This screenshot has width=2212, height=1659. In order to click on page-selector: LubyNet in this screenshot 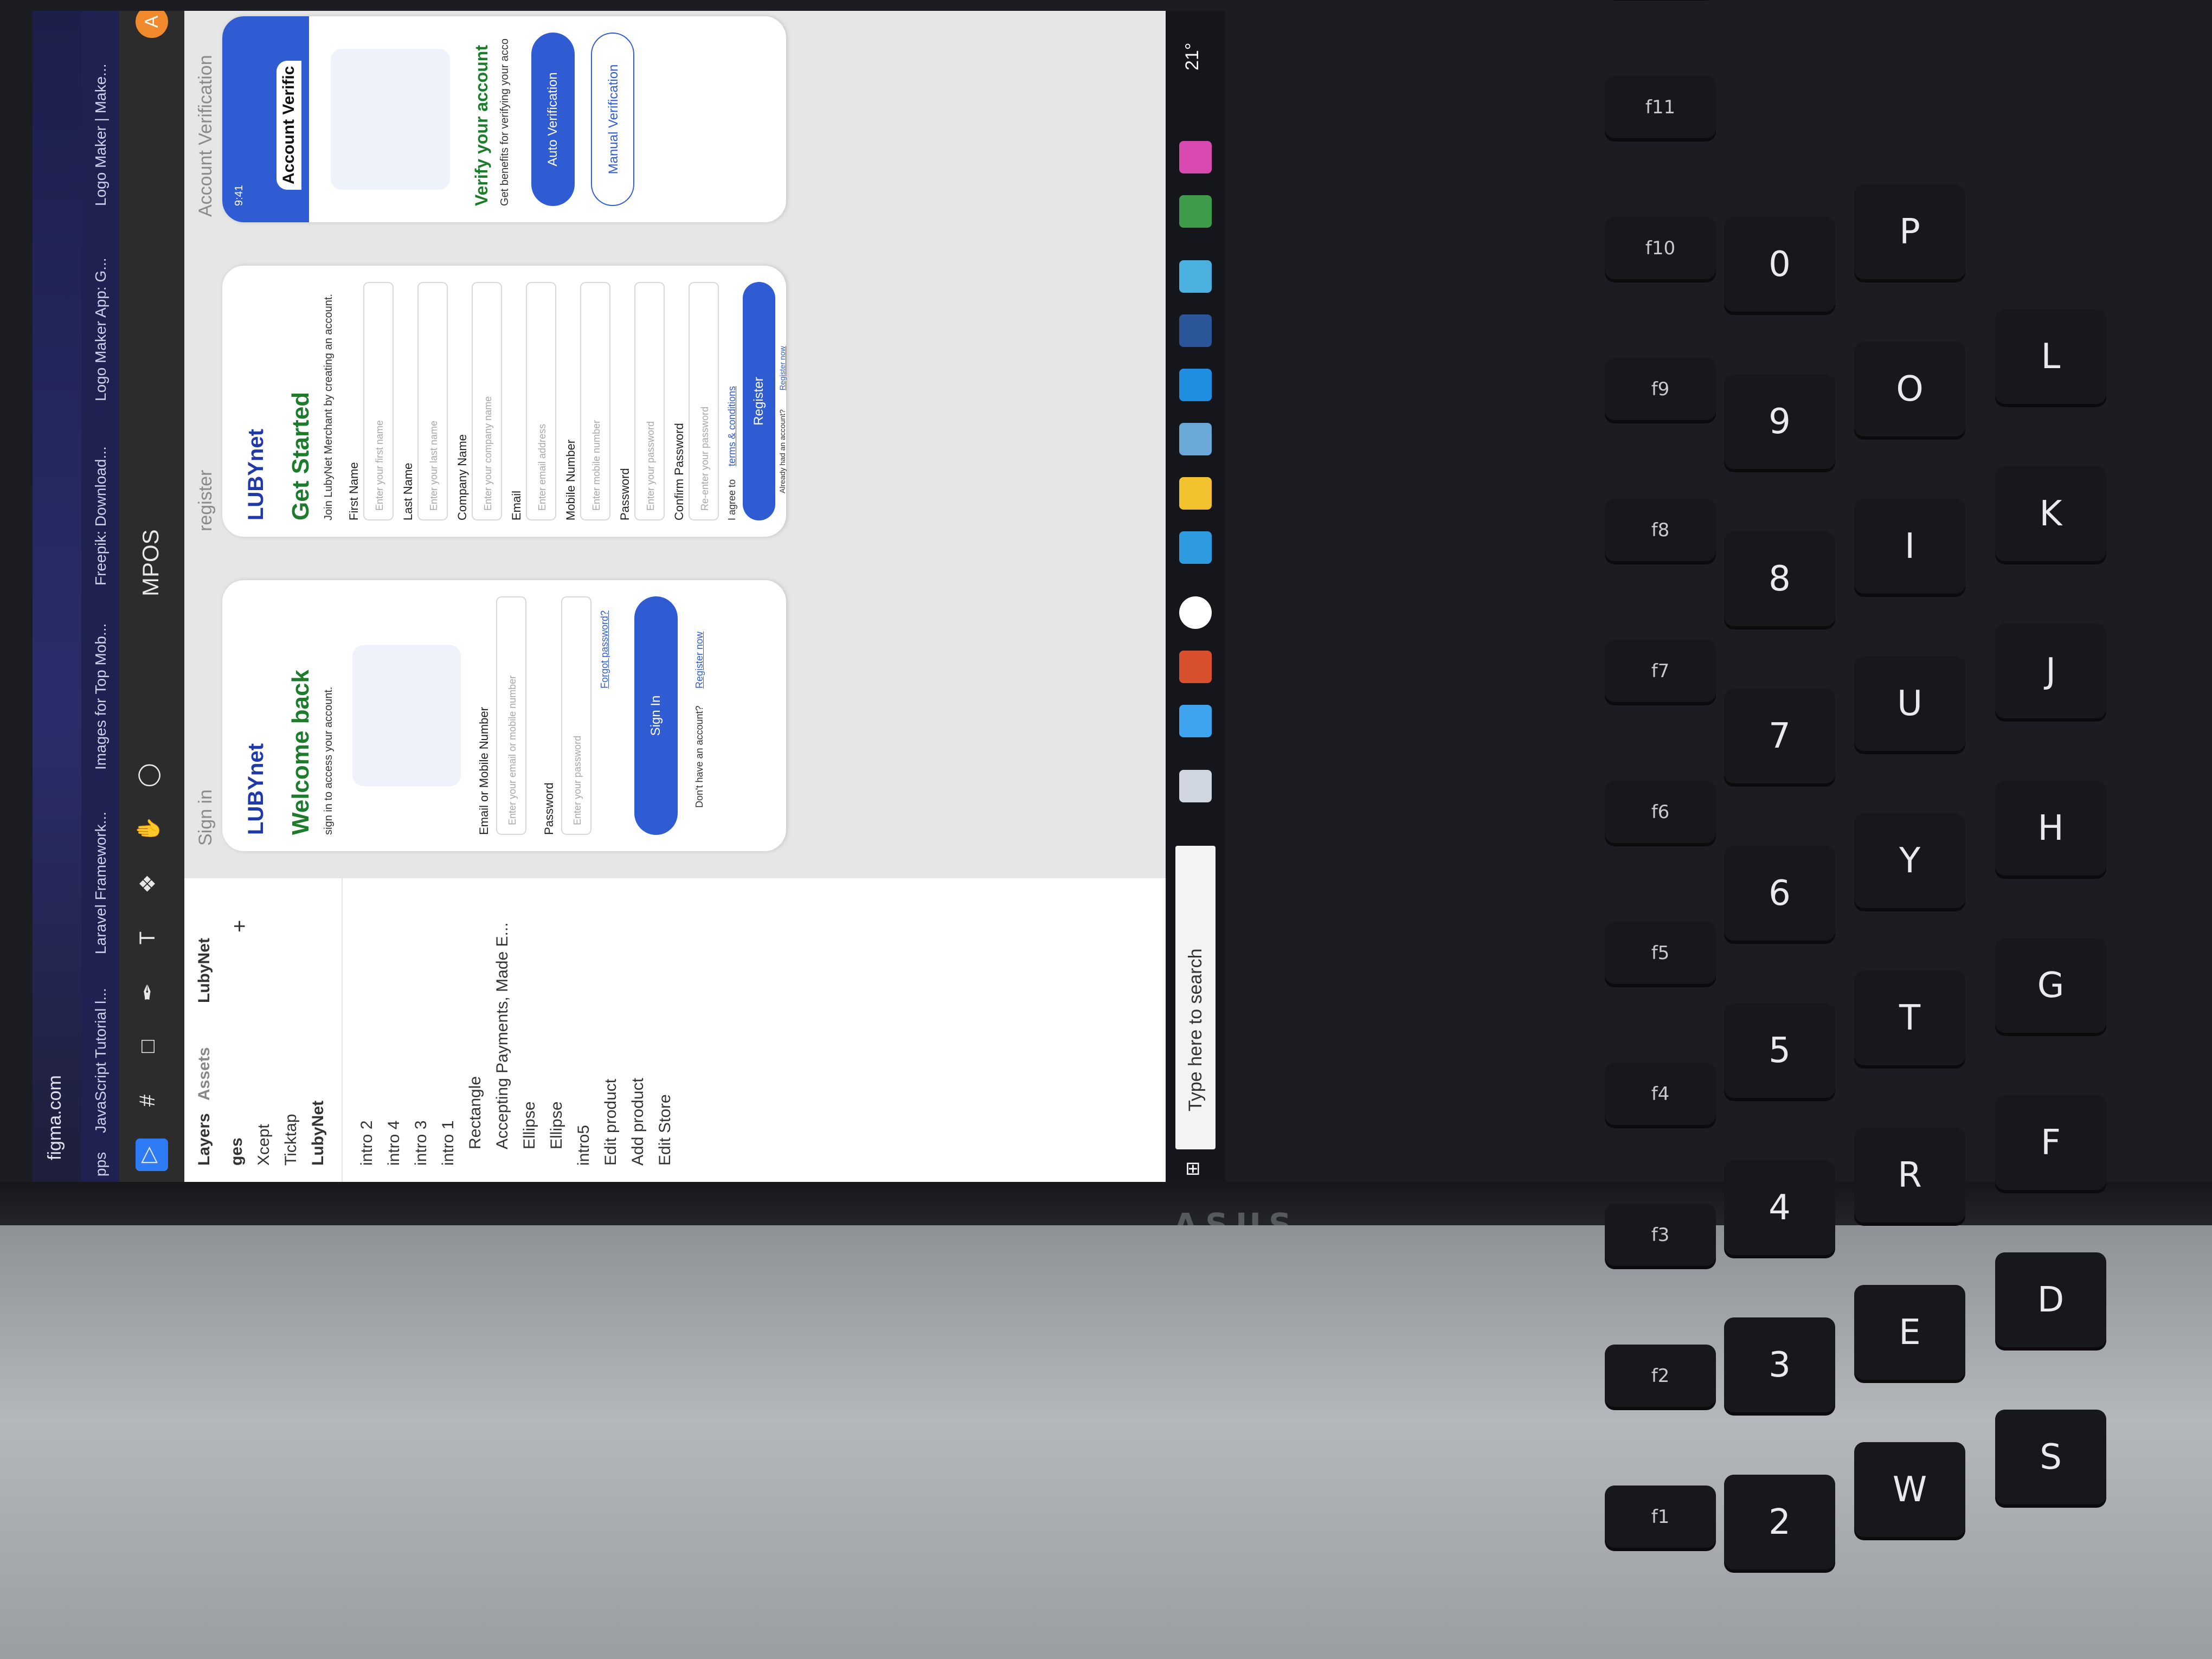, I will do `click(204, 970)`.